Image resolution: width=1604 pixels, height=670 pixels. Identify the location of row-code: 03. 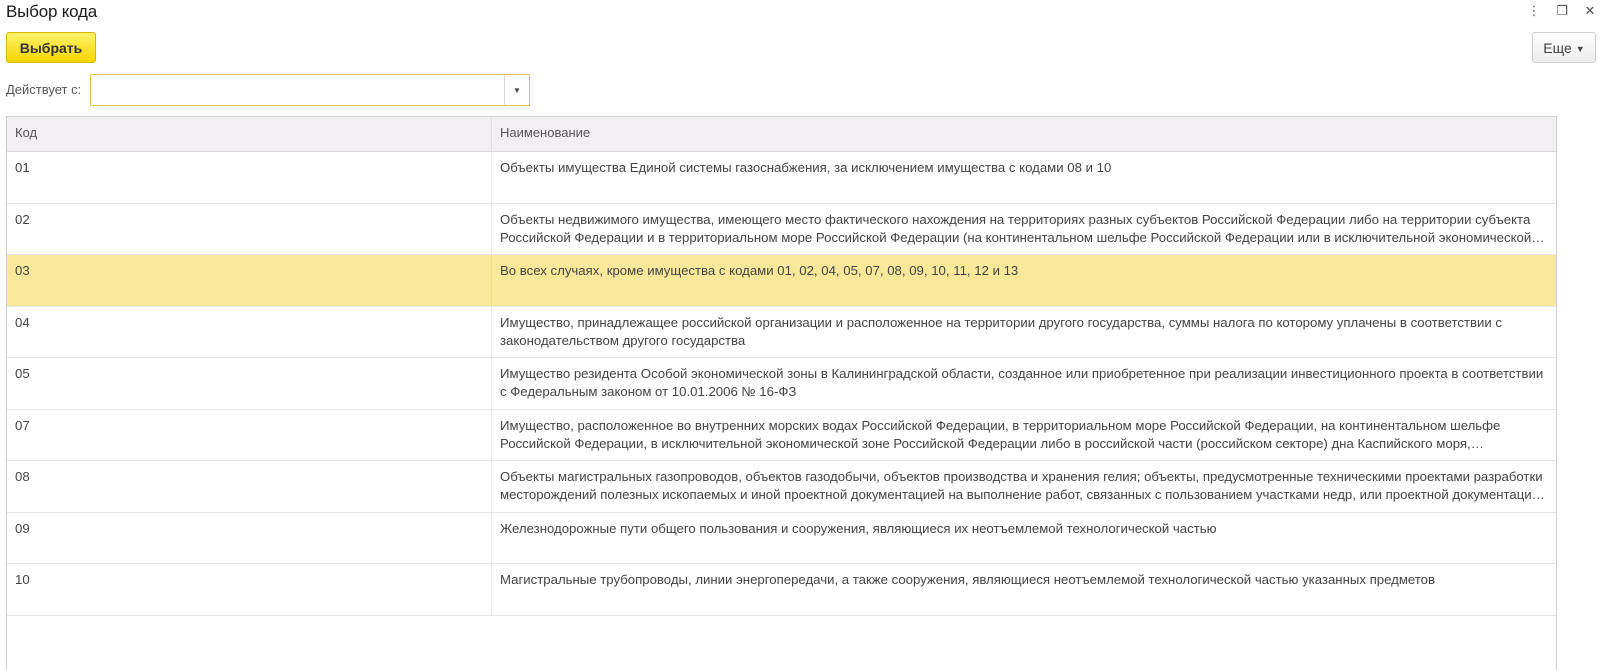
(249, 280).